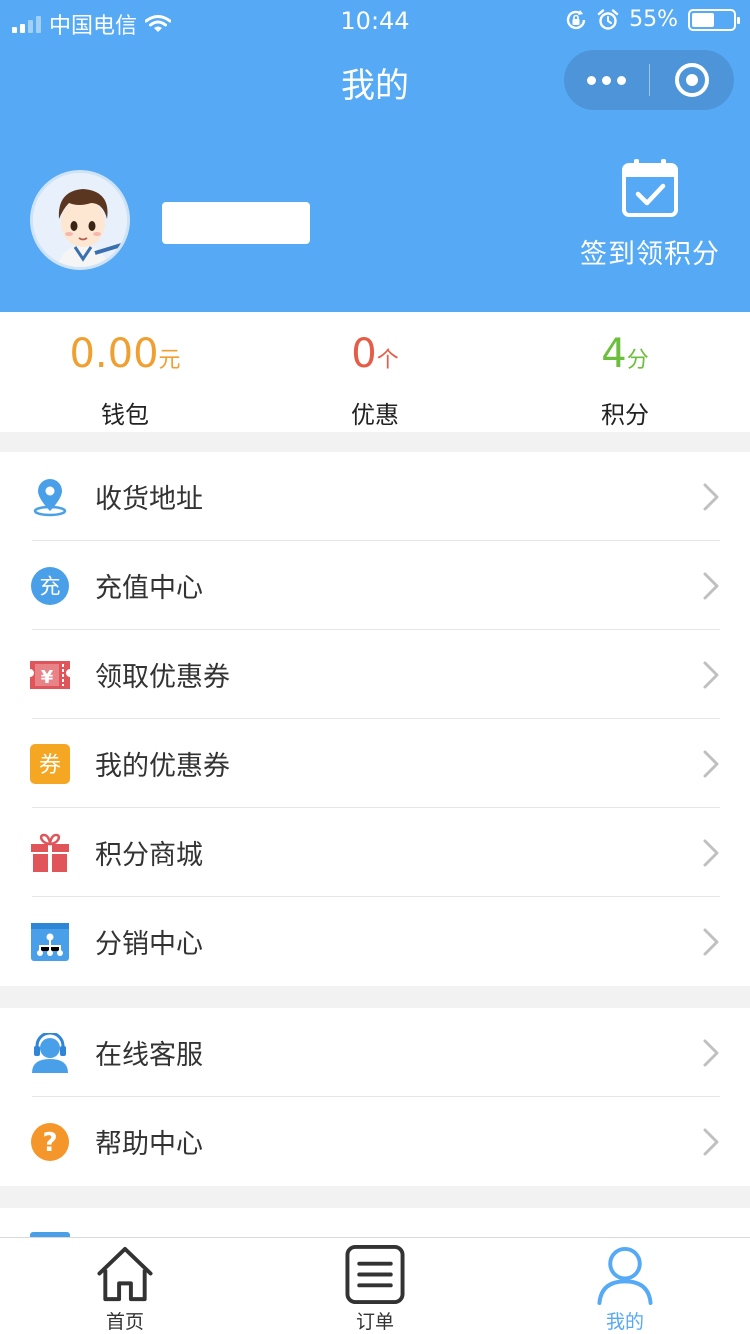 The height and width of the screenshot is (1334, 750). I want to click on home-icon, so click(125, 1274).